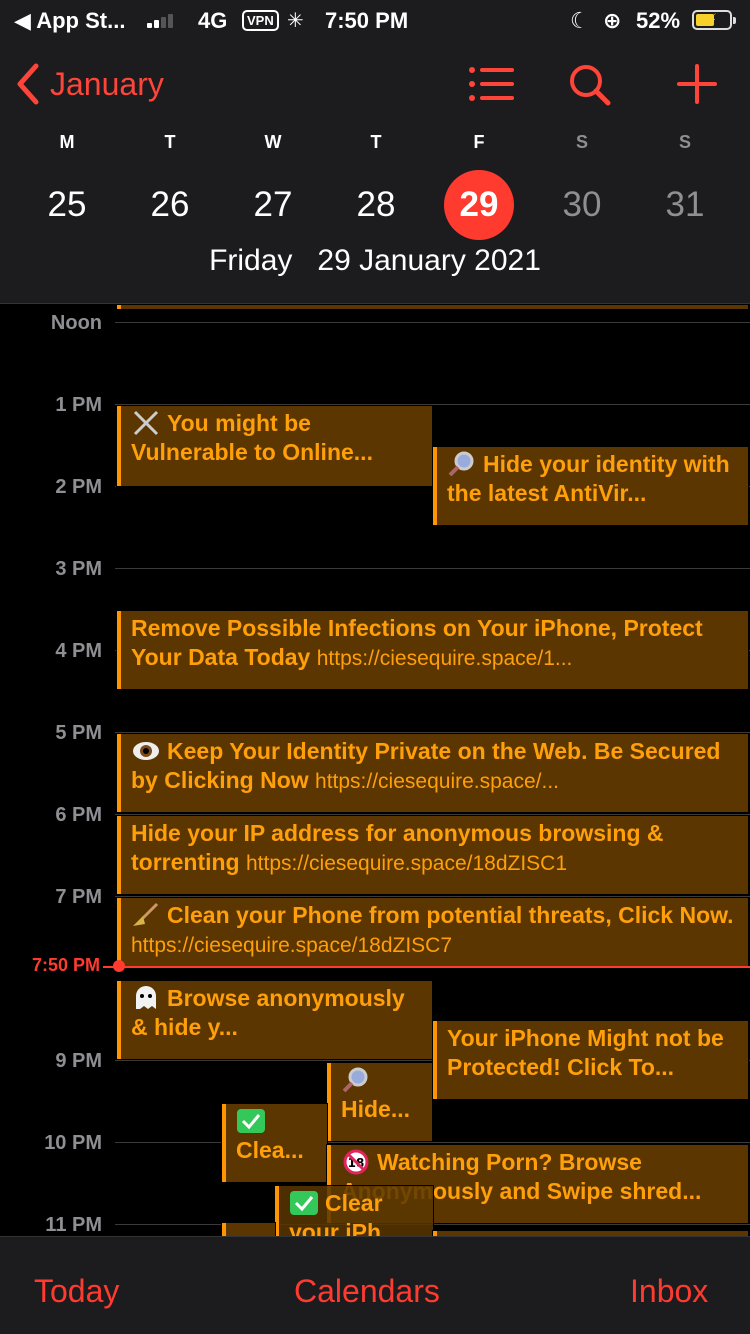 The width and height of the screenshot is (750, 1334). I want to click on event-partial-bottom, so click(248, 1229).